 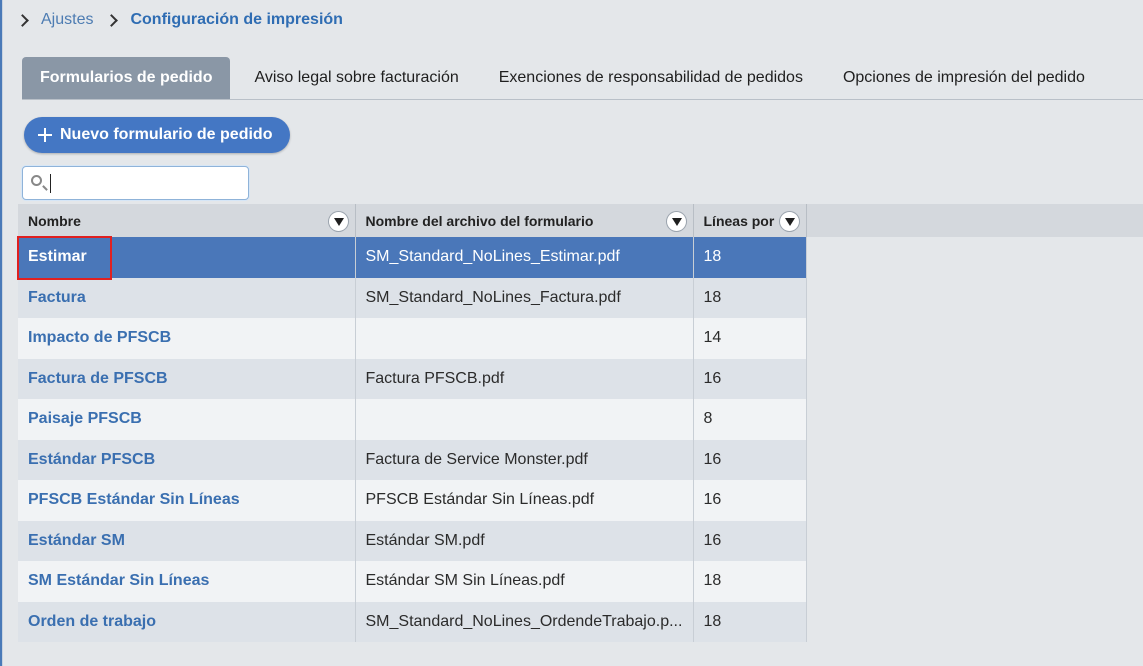 What do you see at coordinates (524, 297) in the screenshot?
I see `form-file-cell: SM_Standard_NoLines_Factura.pdf` at bounding box center [524, 297].